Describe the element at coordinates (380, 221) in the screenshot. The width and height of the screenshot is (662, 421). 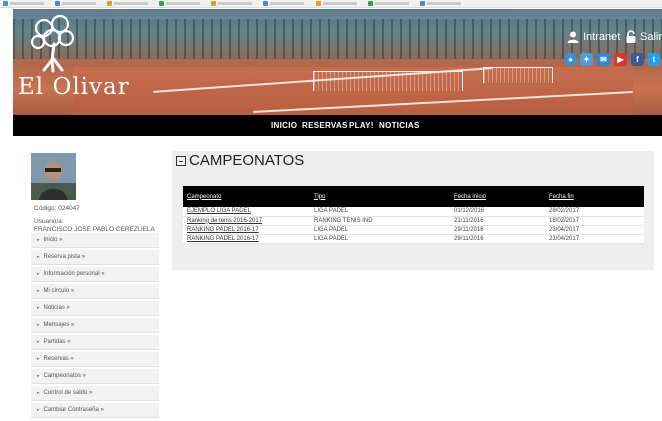
I see `championship-type: RANKING TENIS IND` at that location.